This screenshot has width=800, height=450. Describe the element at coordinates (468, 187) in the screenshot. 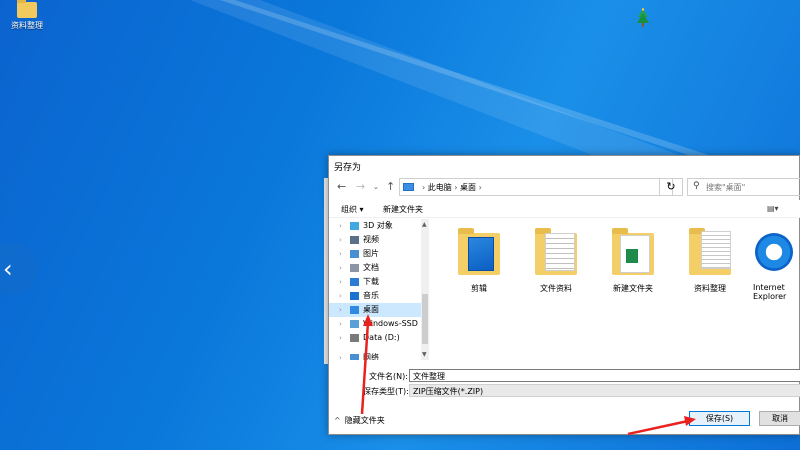

I see `breadcrumb-desktop: 桌面` at that location.